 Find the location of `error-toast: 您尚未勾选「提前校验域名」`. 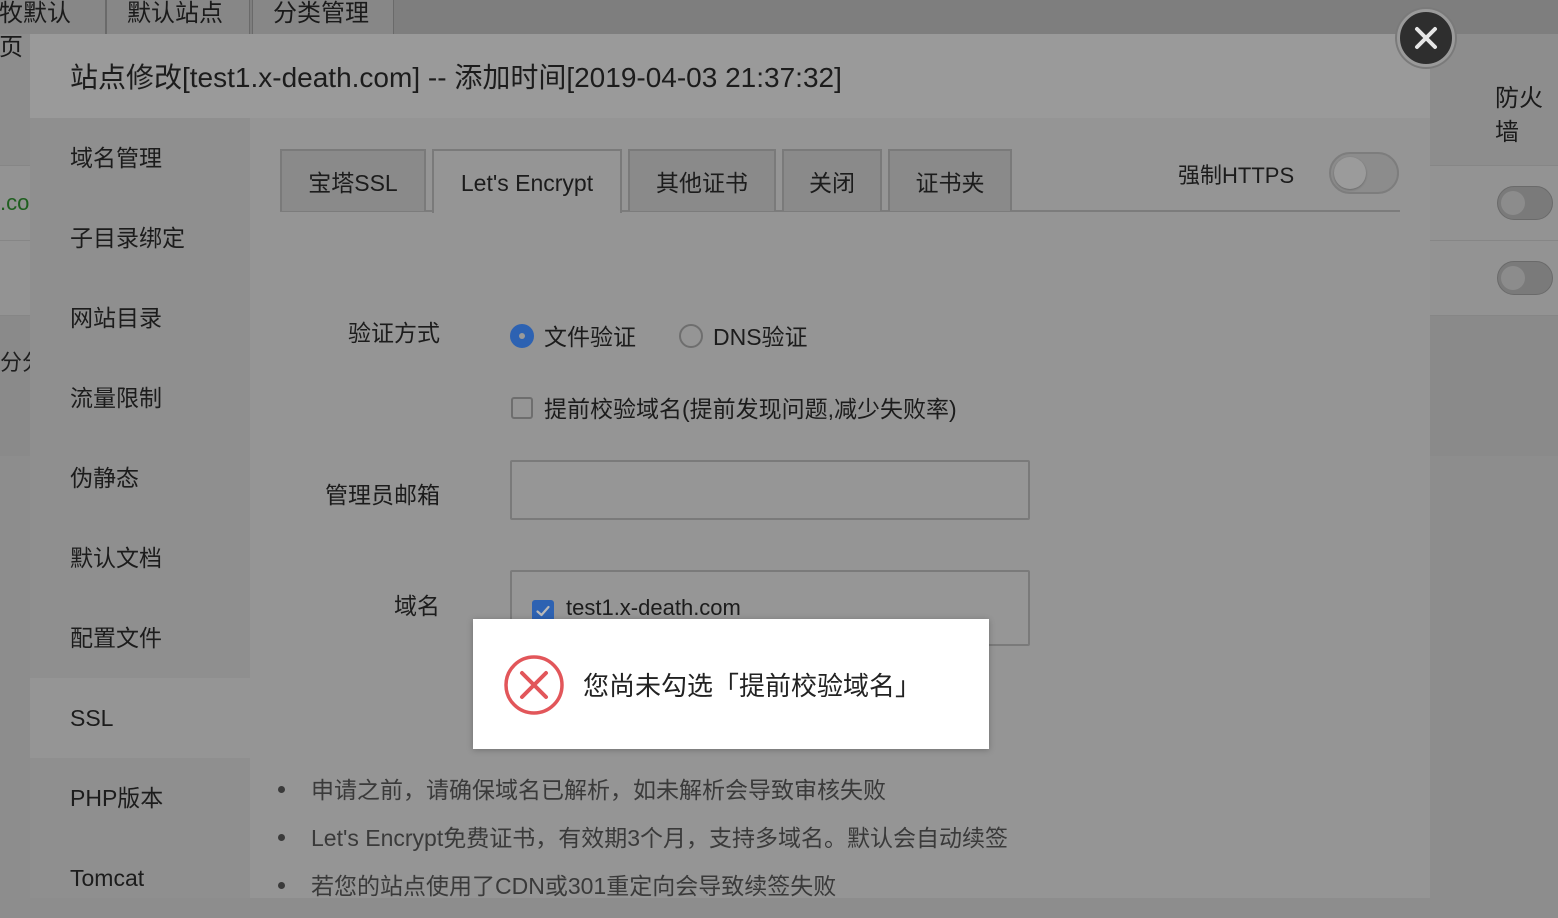

error-toast: 您尚未勾选「提前校验域名」 is located at coordinates (731, 684).